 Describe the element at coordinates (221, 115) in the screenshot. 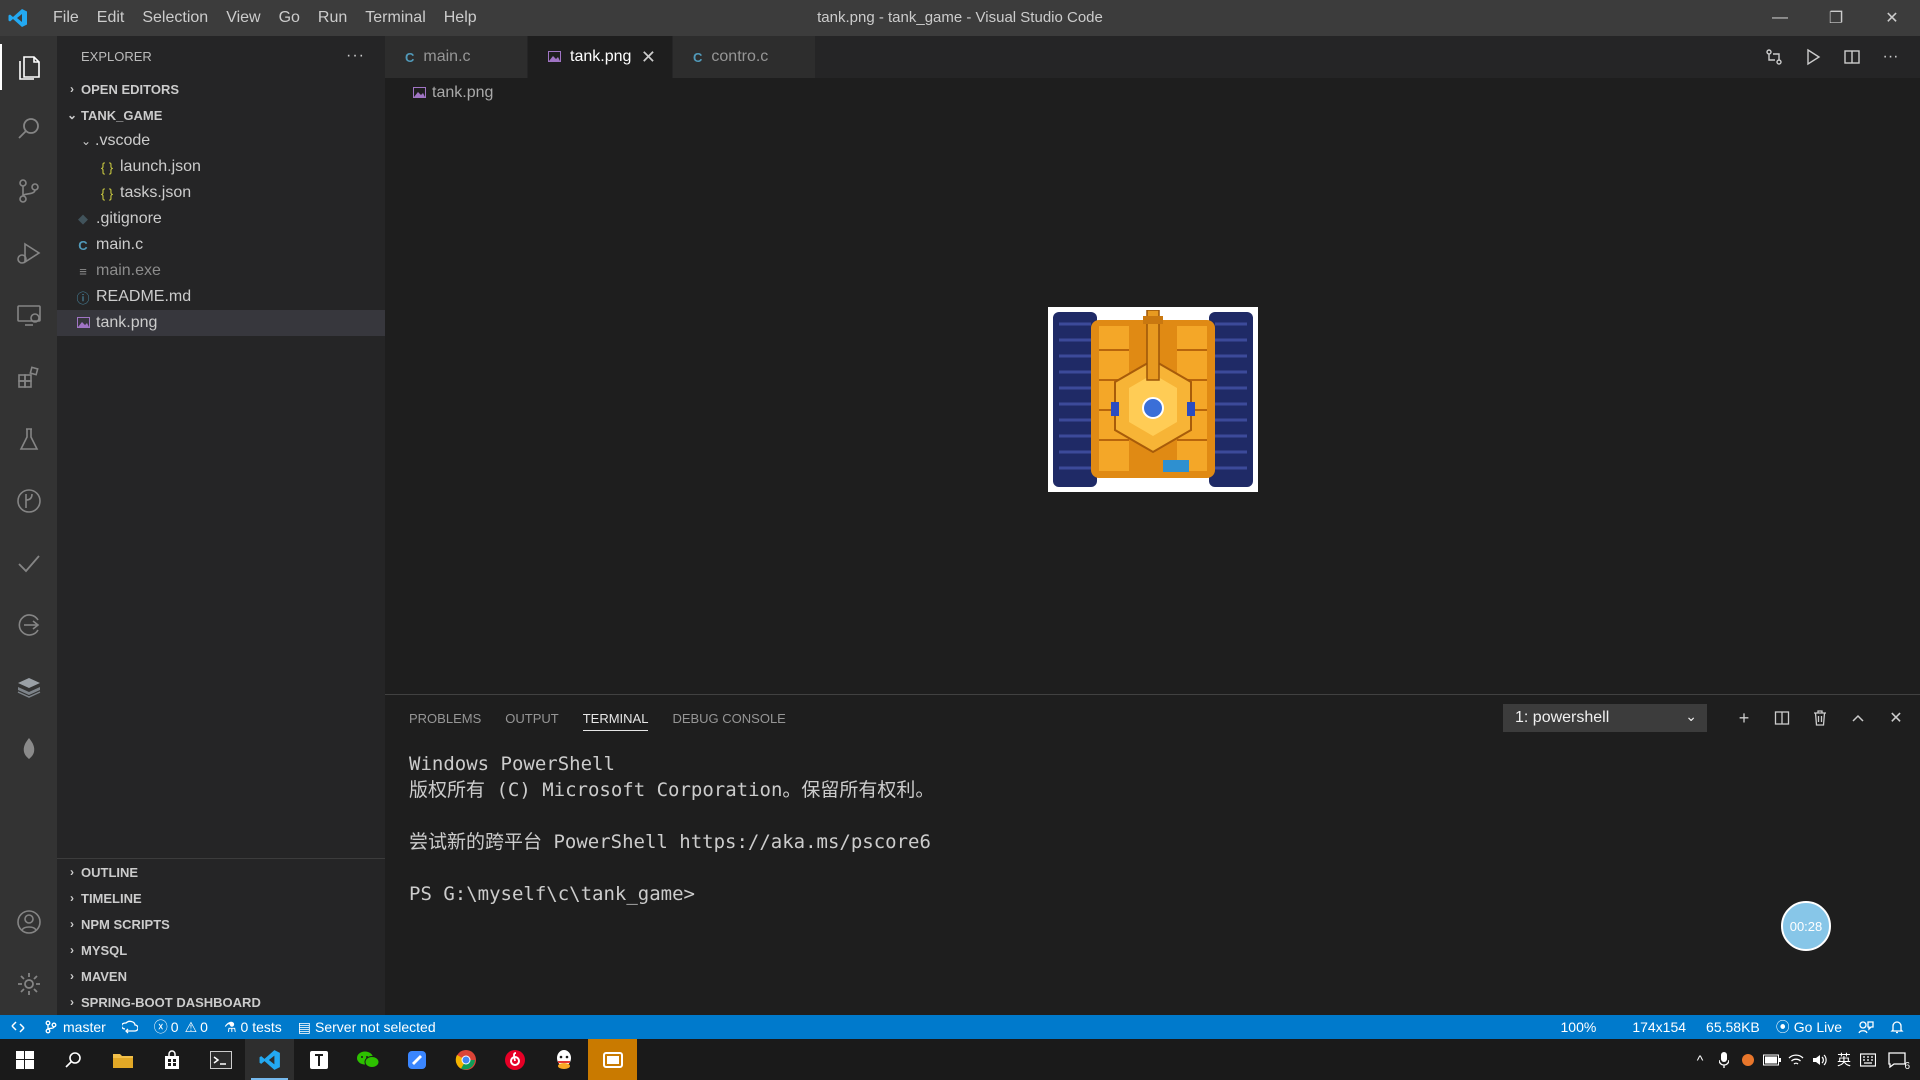

I see `section-tank-game: ⌄ TANK_GAME` at that location.